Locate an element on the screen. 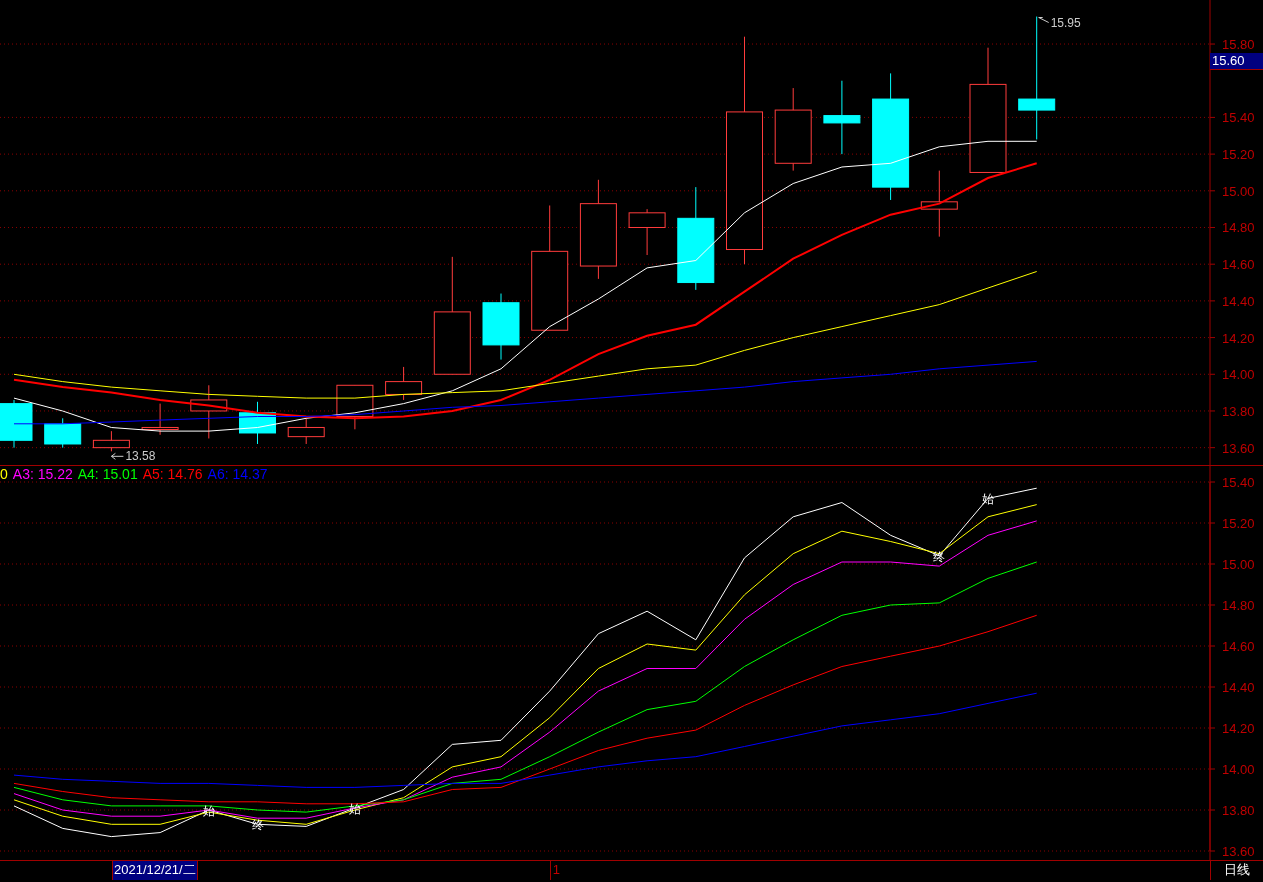 This screenshot has width=1263, height=882. period-label: 日线 is located at coordinates (1236, 870).